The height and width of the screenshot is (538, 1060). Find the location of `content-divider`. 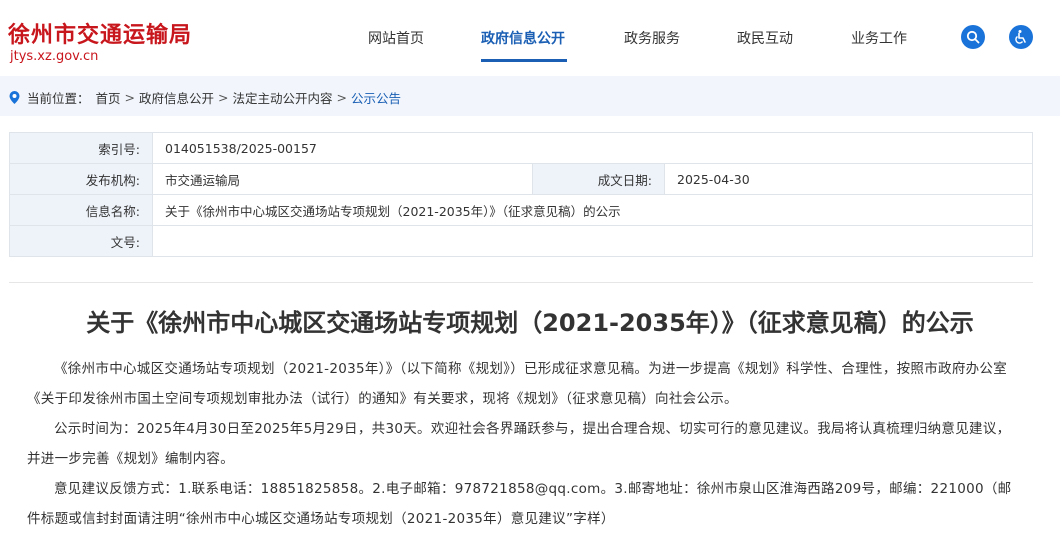

content-divider is located at coordinates (521, 282).